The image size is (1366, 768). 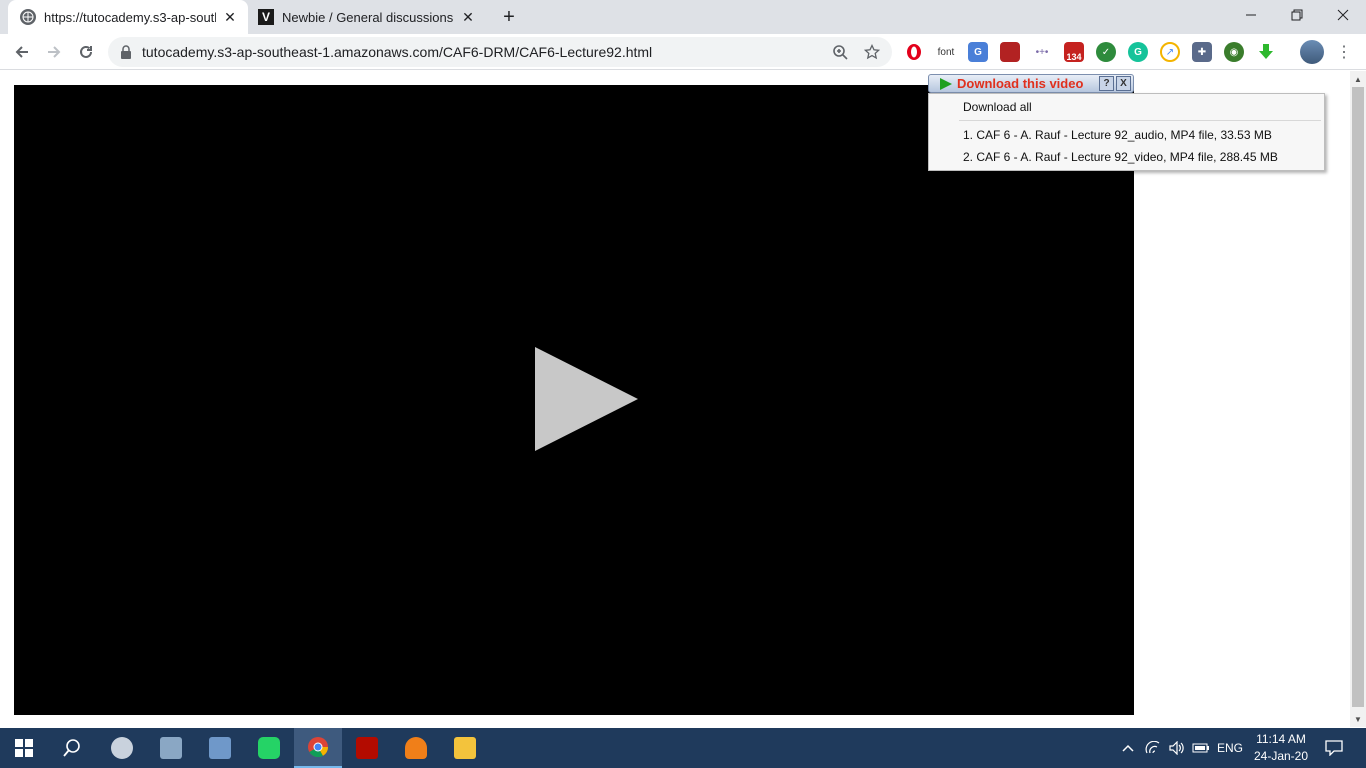 What do you see at coordinates (1358, 719) in the screenshot?
I see `scroll-down-icon: ▼` at bounding box center [1358, 719].